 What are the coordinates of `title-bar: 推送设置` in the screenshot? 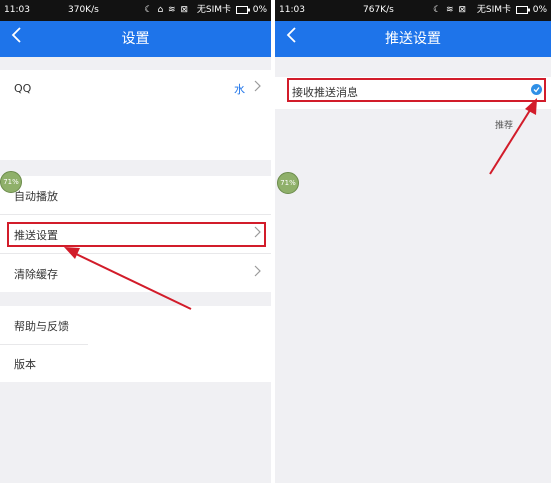 It's located at (413, 39).